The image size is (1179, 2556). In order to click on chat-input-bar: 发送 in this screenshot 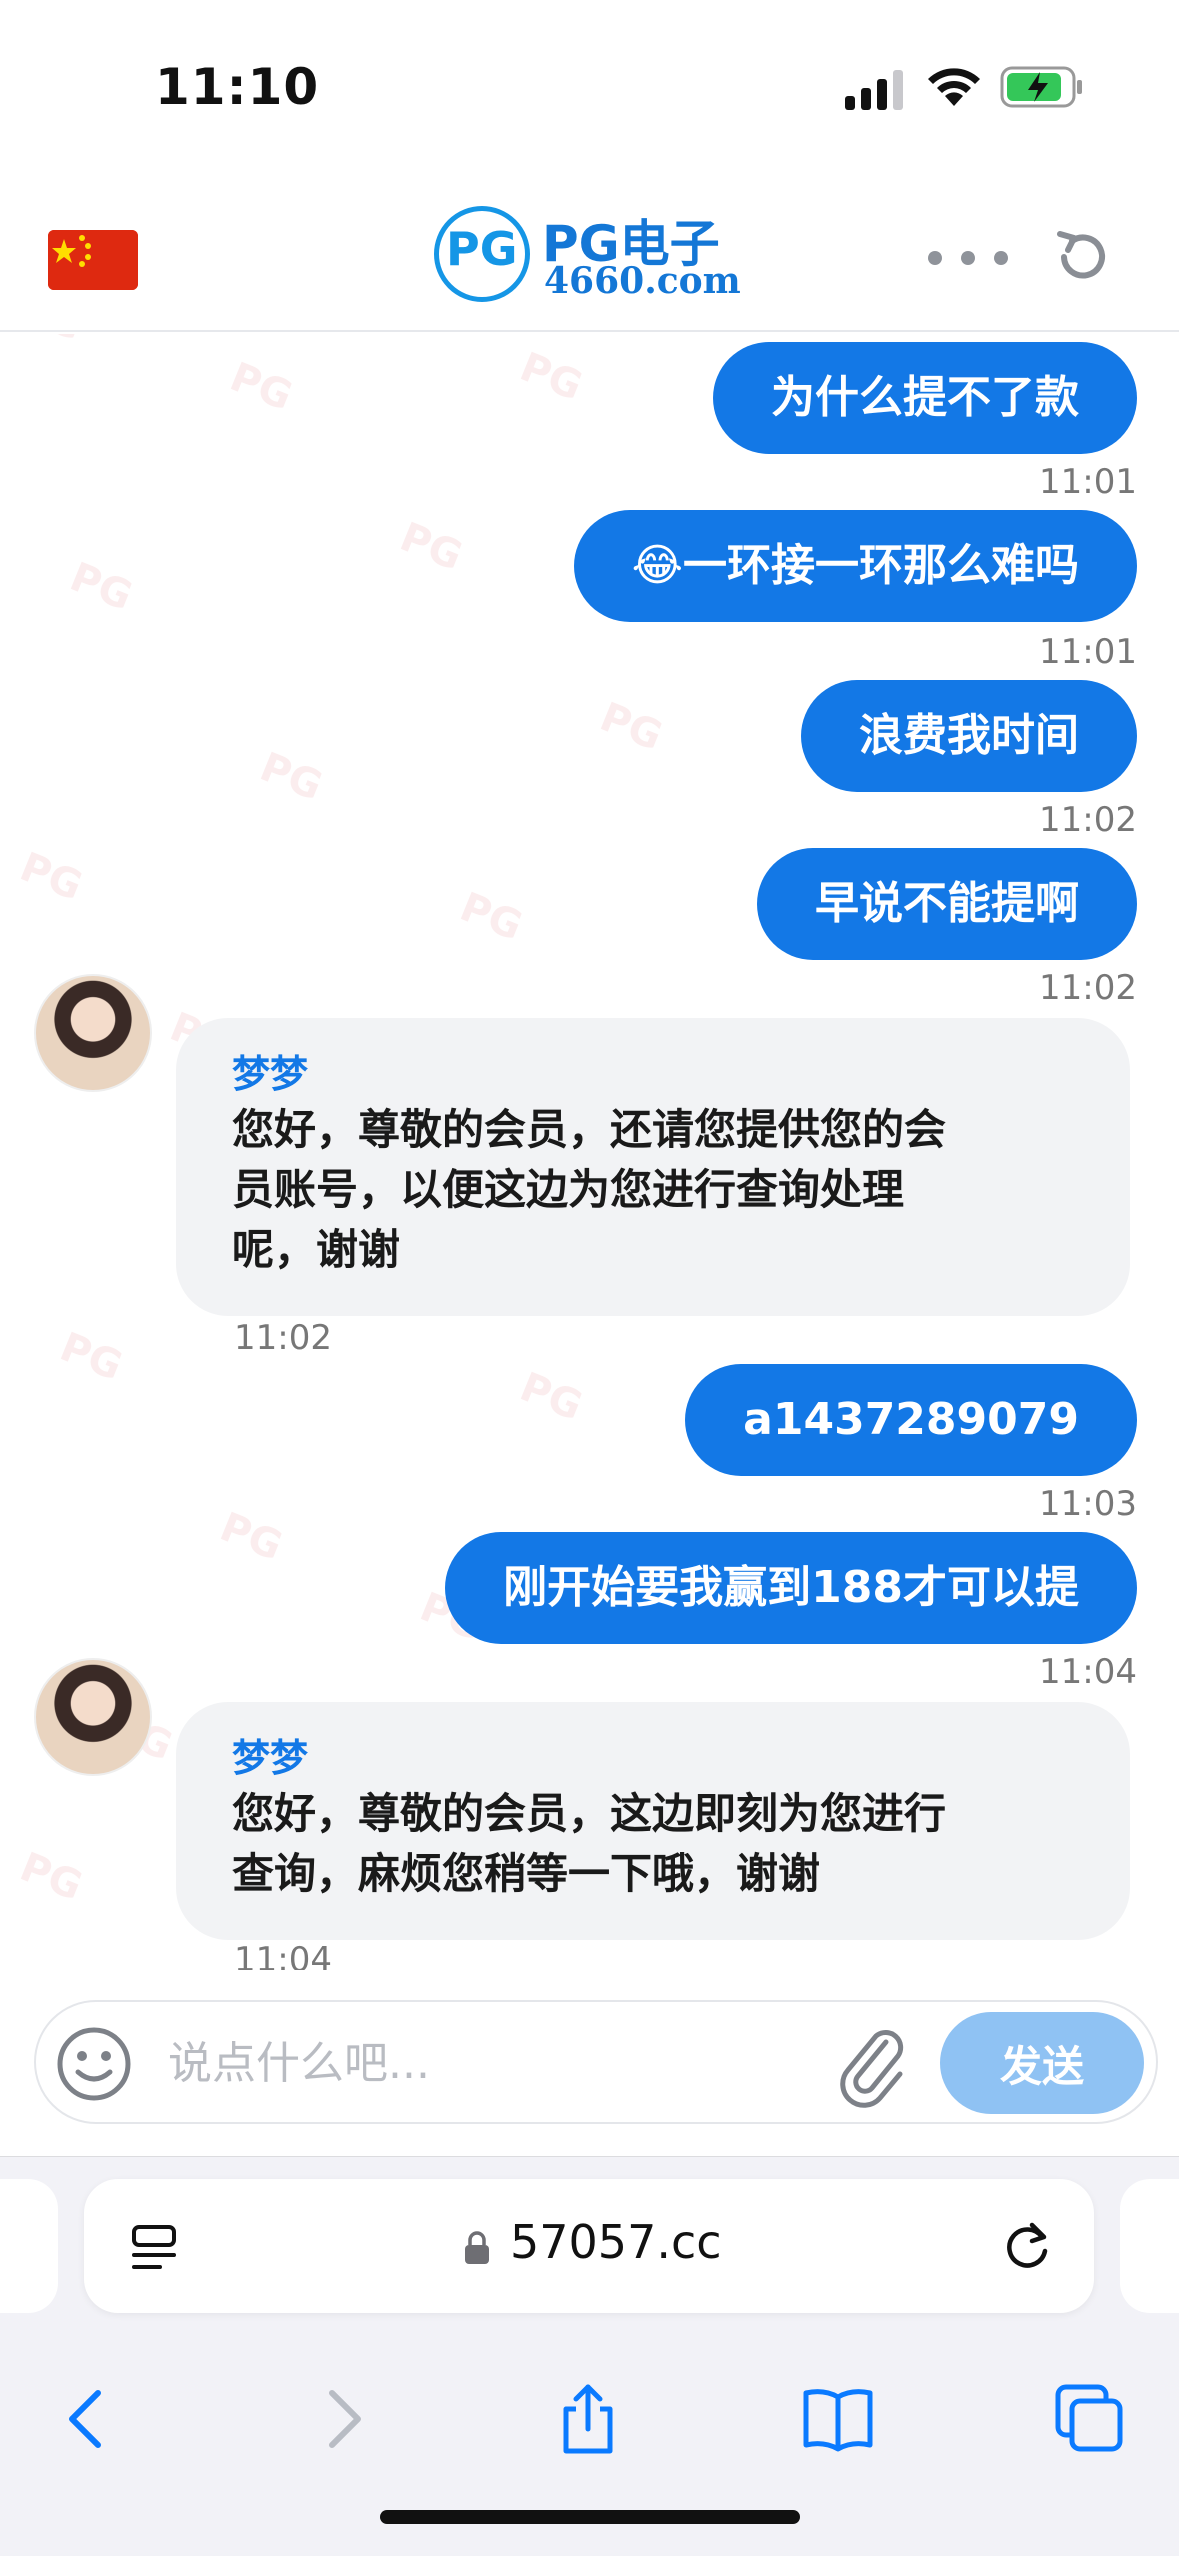, I will do `click(596, 2062)`.